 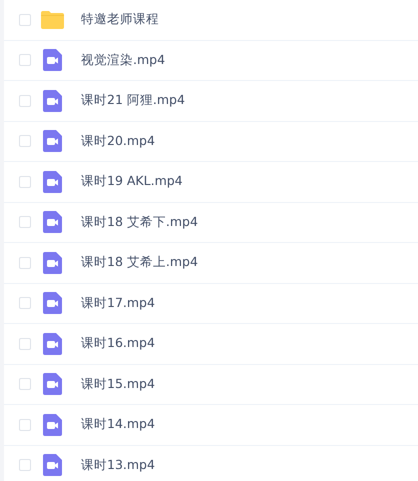 I want to click on file-name: 课时17.mp4, so click(x=118, y=303).